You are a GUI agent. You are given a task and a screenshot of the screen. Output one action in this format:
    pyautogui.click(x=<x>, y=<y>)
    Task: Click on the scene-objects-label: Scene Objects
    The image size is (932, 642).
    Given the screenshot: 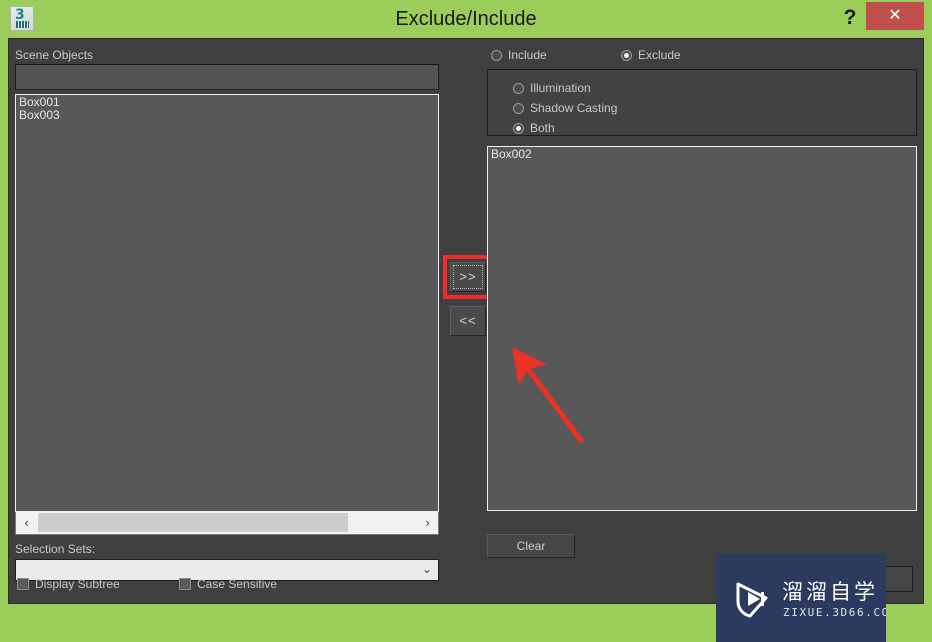 What is the action you would take?
    pyautogui.click(x=54, y=55)
    